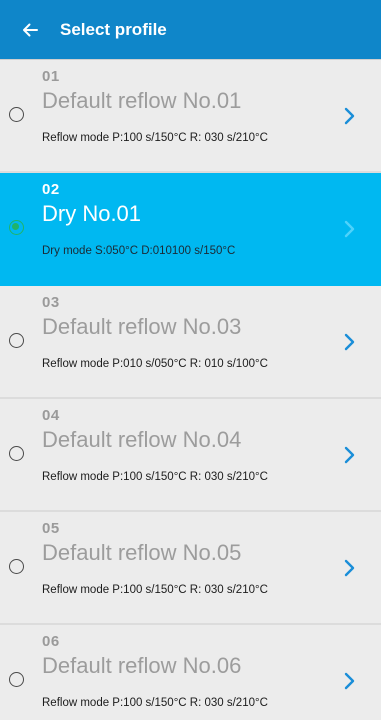 This screenshot has width=381, height=720. I want to click on profile-name: Default reflow No.04, so click(142, 439).